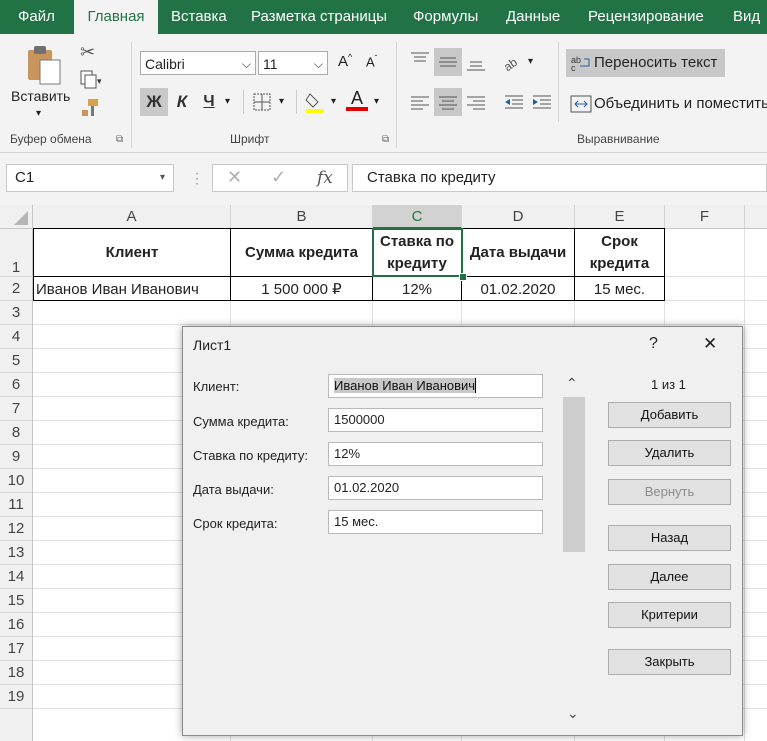  I want to click on row-header: 2, so click(16, 289).